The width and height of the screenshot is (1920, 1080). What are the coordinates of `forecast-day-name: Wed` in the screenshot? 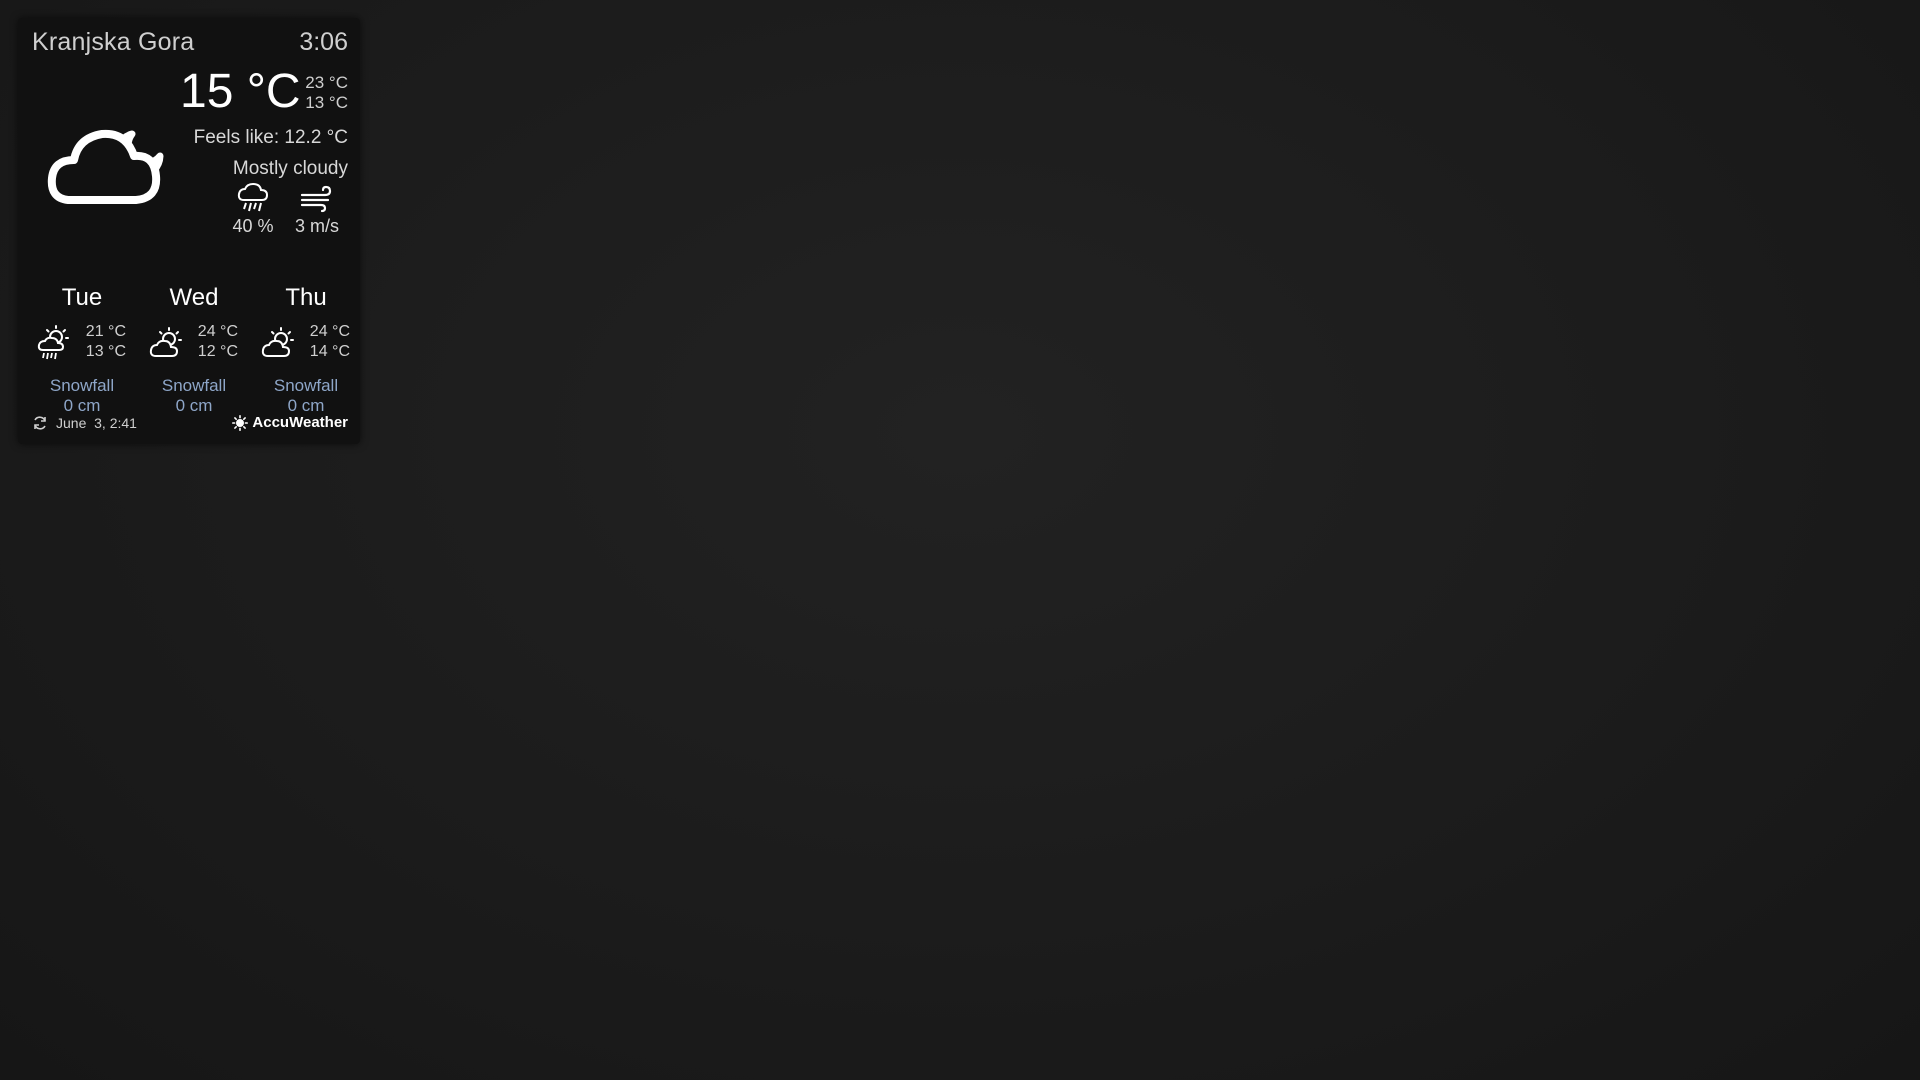 It's located at (194, 297).